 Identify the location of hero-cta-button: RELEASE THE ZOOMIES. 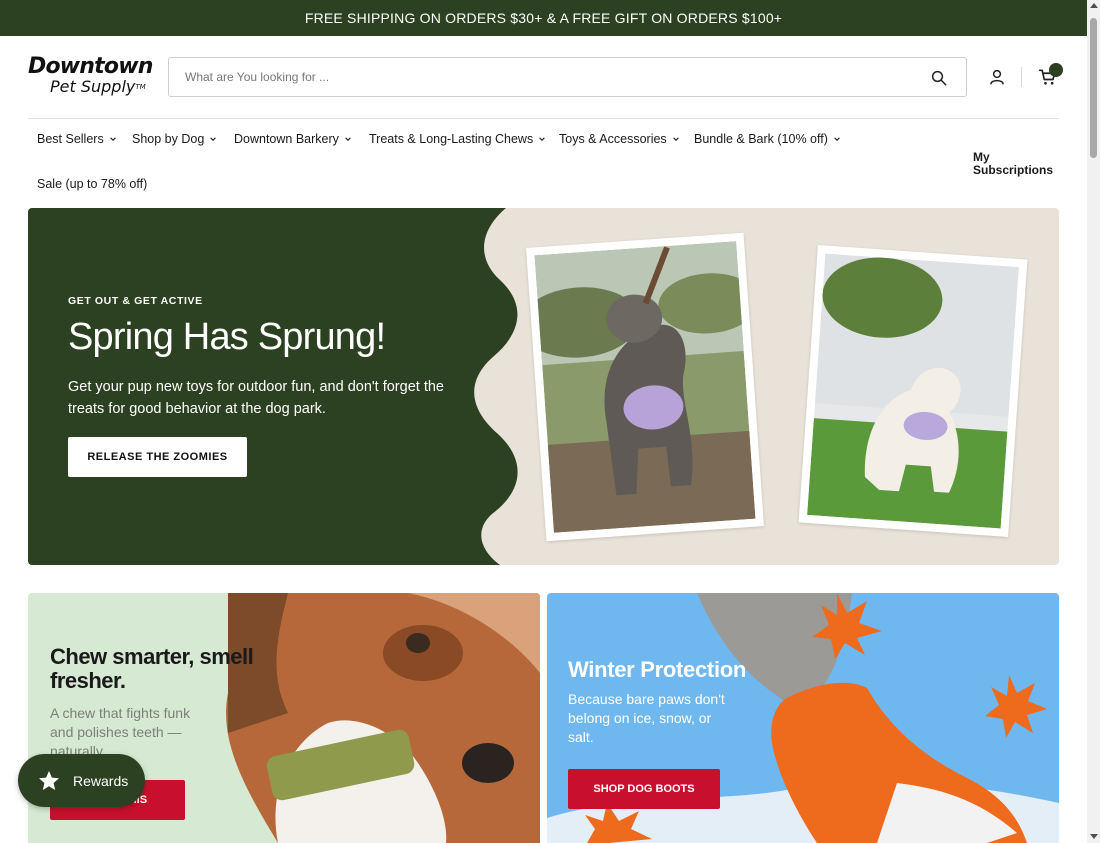
(157, 457).